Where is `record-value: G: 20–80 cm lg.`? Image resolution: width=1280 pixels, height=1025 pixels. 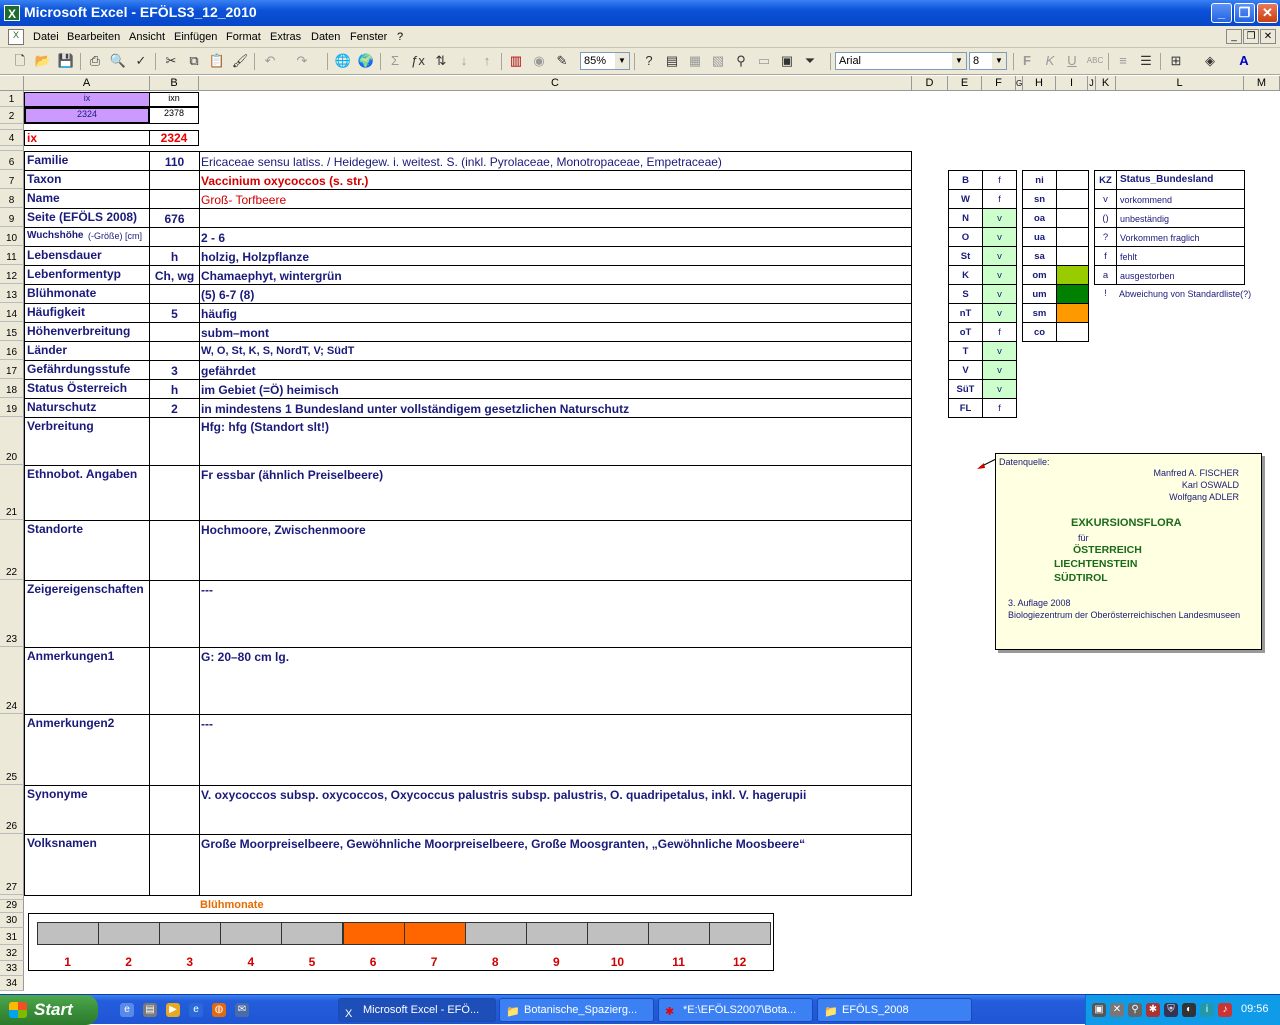 record-value: G: 20–80 cm lg. is located at coordinates (553, 657).